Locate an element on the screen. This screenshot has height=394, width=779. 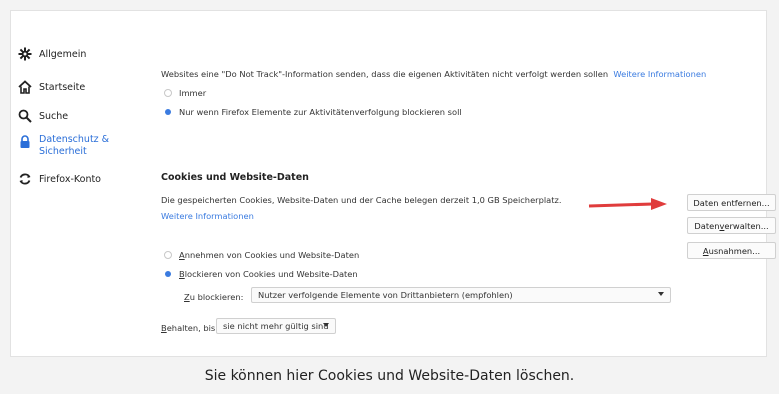
sync-icon is located at coordinates (25, 179).